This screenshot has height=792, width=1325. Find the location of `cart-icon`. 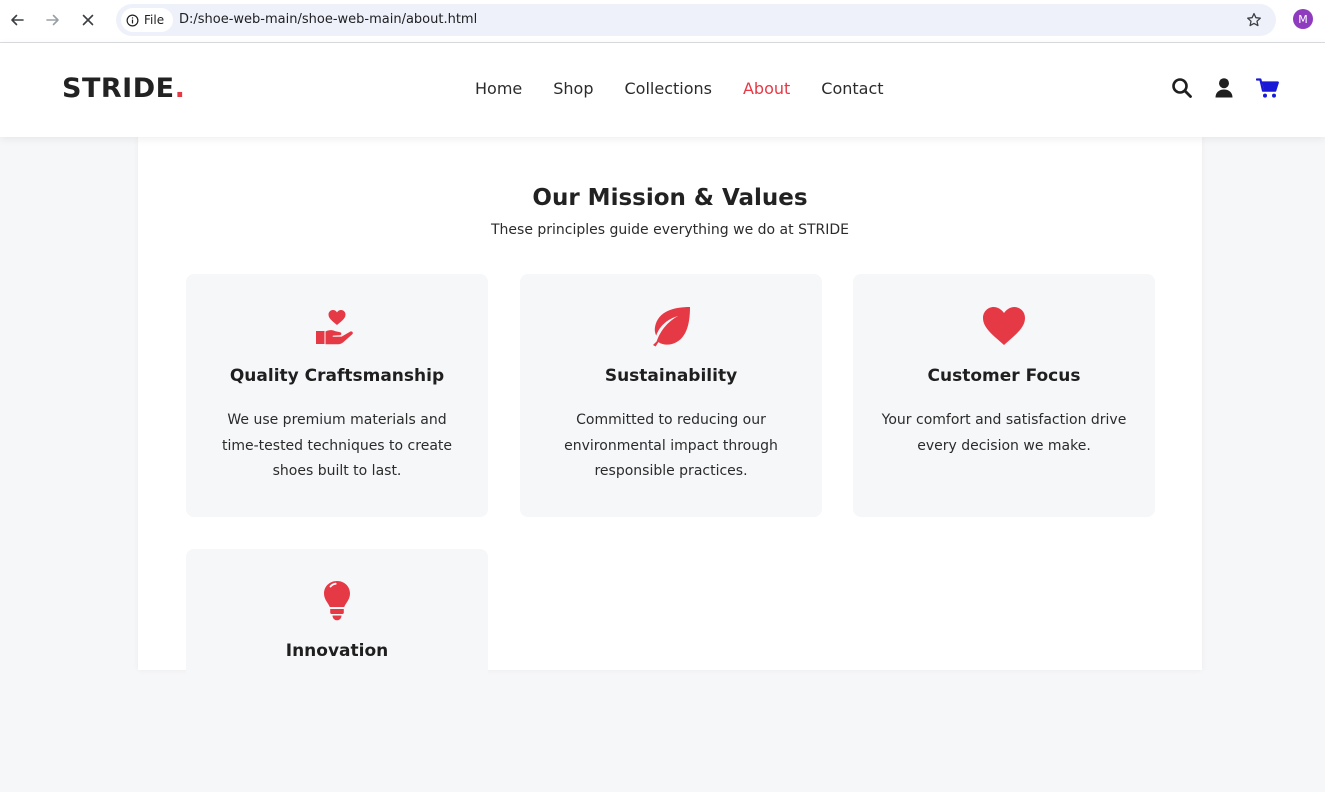

cart-icon is located at coordinates (1268, 88).